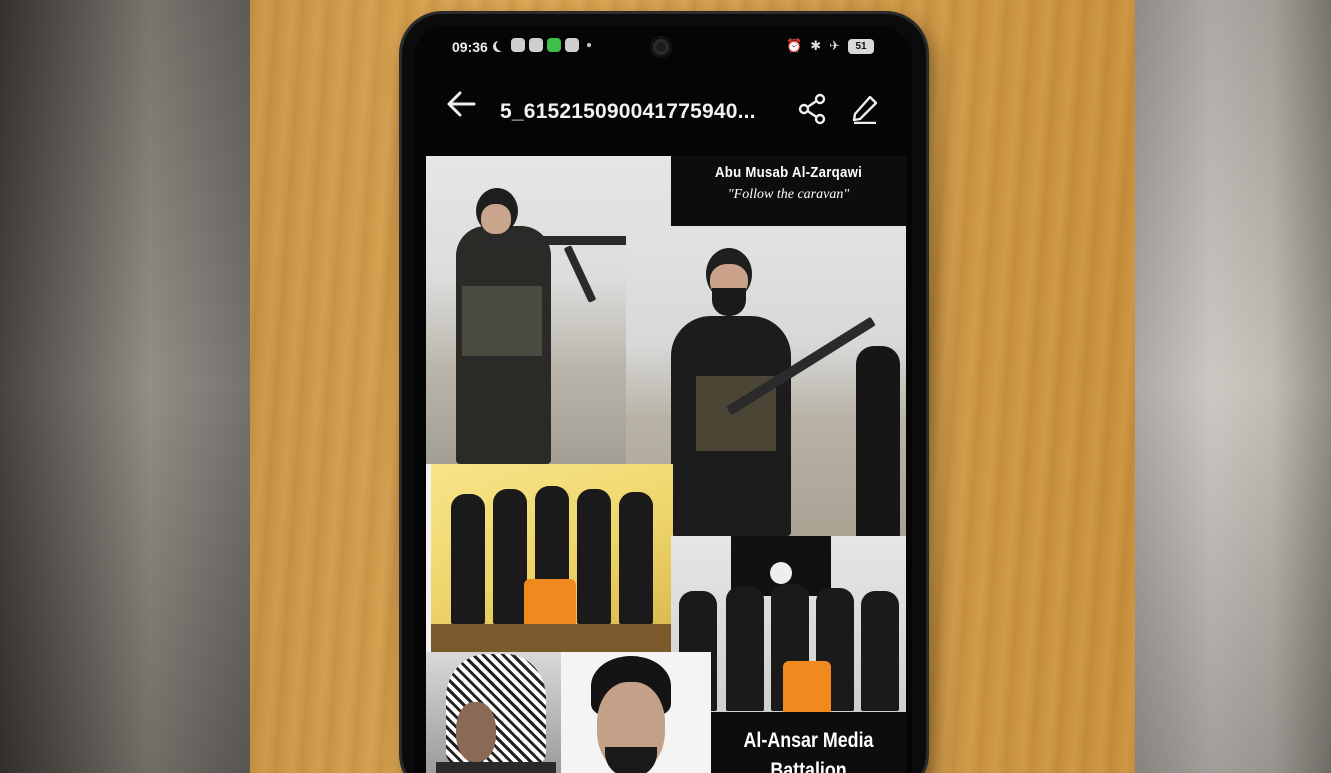 This screenshot has width=1331, height=773. What do you see at coordinates (808, 766) in the screenshot?
I see `caption-media-line2: Battalion` at bounding box center [808, 766].